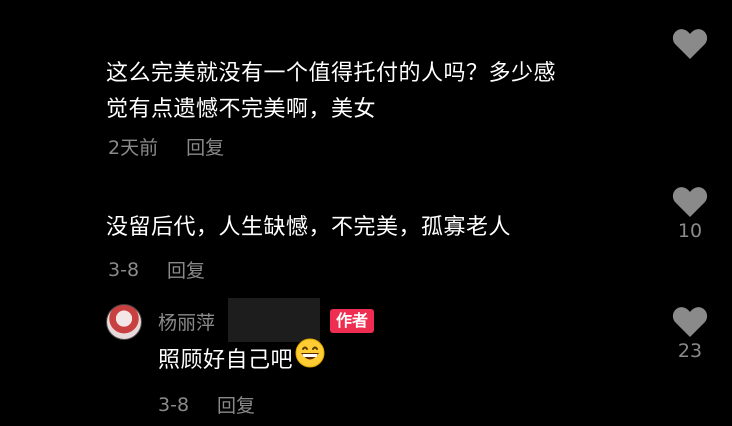  I want to click on comment-2-like-count: 10, so click(690, 231).